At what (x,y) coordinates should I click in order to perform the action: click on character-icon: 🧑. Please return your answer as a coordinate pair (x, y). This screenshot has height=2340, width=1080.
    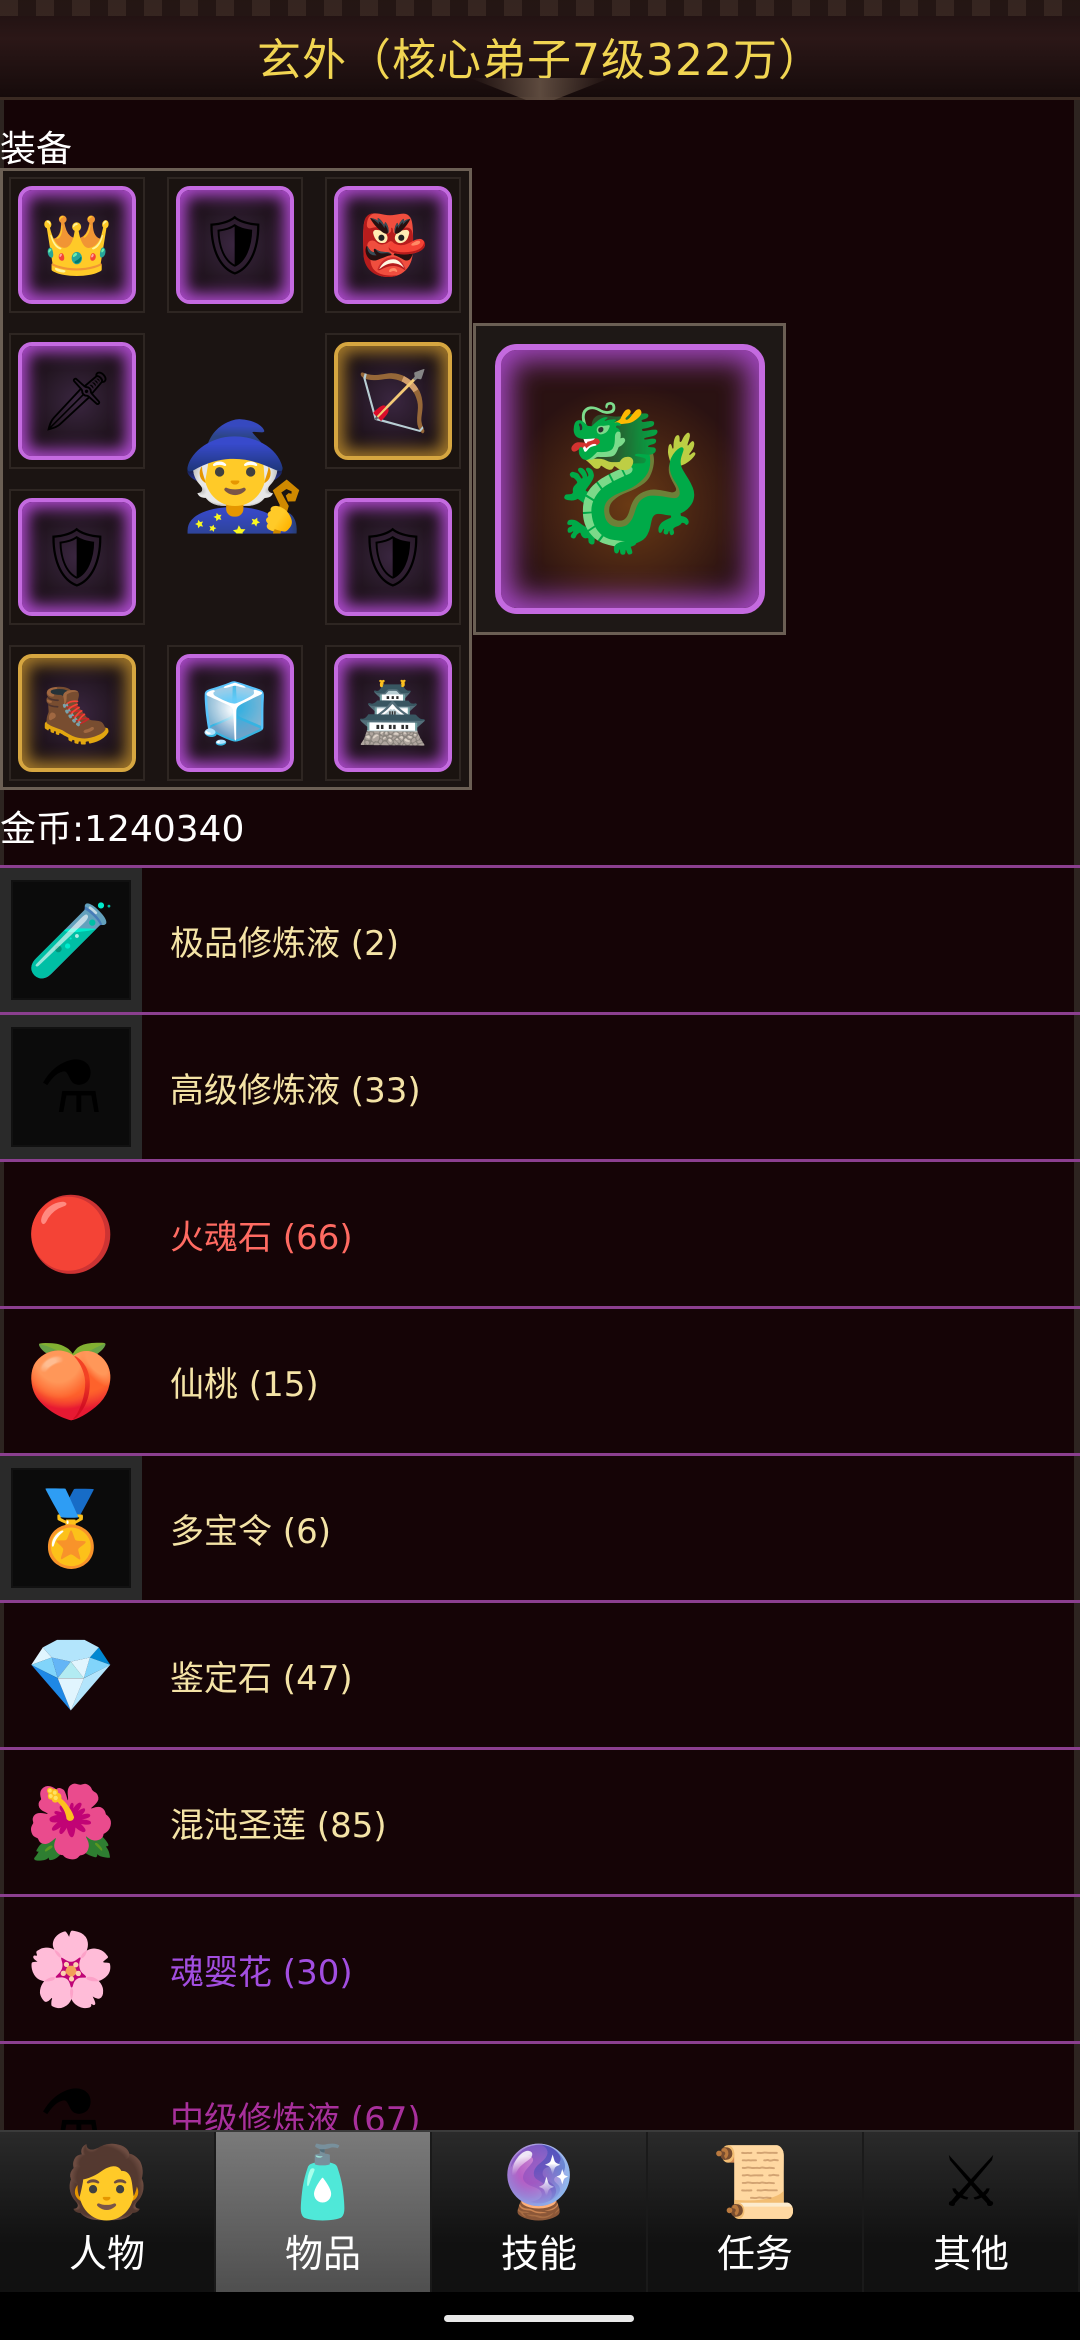
    Looking at the image, I should click on (107, 2182).